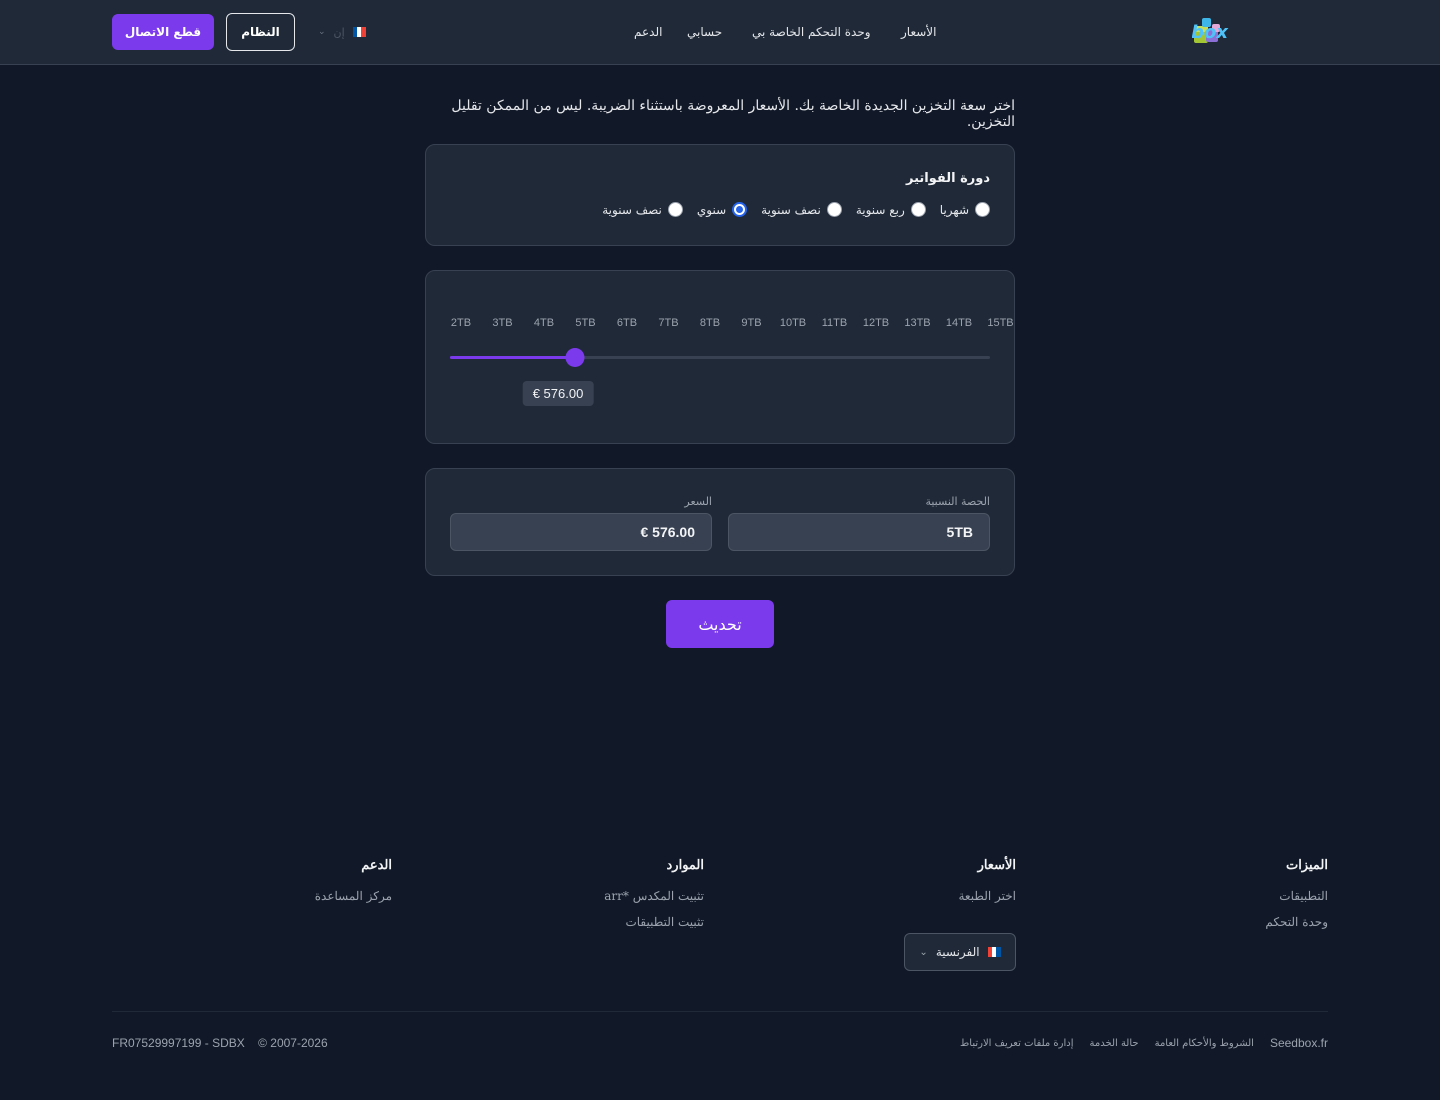  Describe the element at coordinates (801, 209) in the screenshot. I see `billing-option-semiannual: نصف سنوية` at that location.